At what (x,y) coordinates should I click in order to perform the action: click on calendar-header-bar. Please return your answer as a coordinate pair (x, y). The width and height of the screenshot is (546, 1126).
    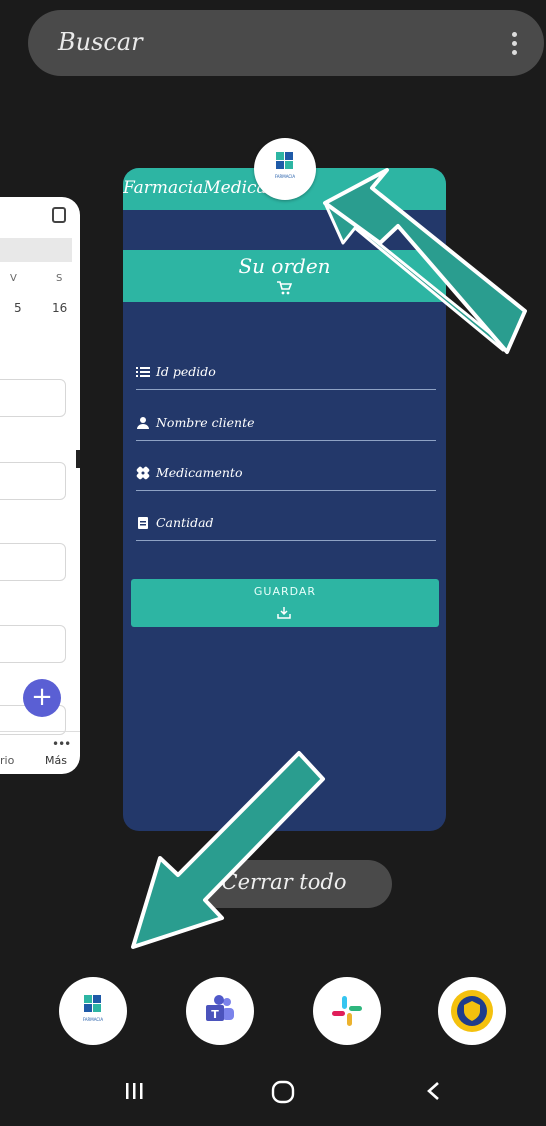
    Looking at the image, I should click on (36, 250).